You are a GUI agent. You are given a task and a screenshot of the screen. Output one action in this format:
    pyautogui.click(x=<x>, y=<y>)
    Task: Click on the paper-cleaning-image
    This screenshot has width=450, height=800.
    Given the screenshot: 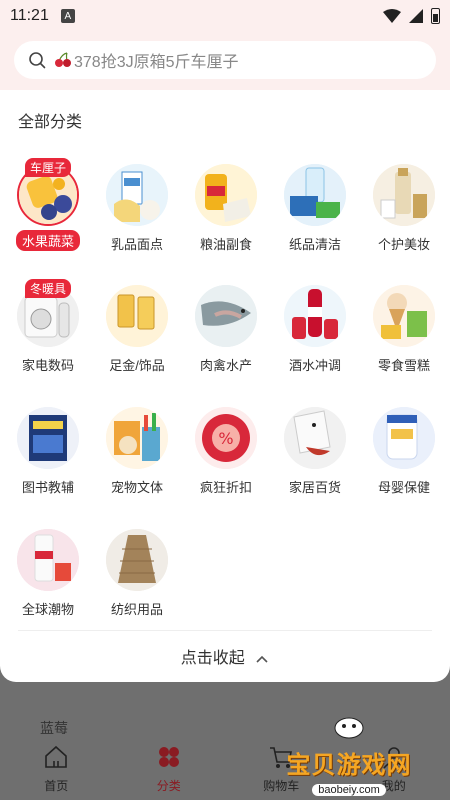 What is the action you would take?
    pyautogui.click(x=315, y=195)
    